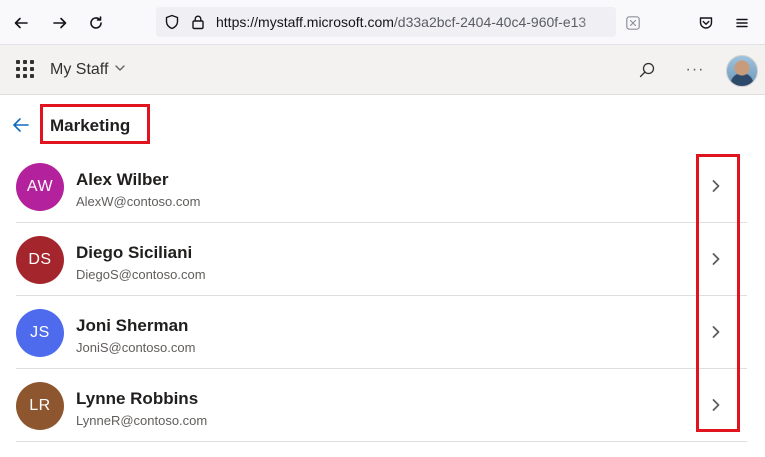 Image resolution: width=765 pixels, height=457 pixels. What do you see at coordinates (706, 23) in the screenshot?
I see `pocket-icon` at bounding box center [706, 23].